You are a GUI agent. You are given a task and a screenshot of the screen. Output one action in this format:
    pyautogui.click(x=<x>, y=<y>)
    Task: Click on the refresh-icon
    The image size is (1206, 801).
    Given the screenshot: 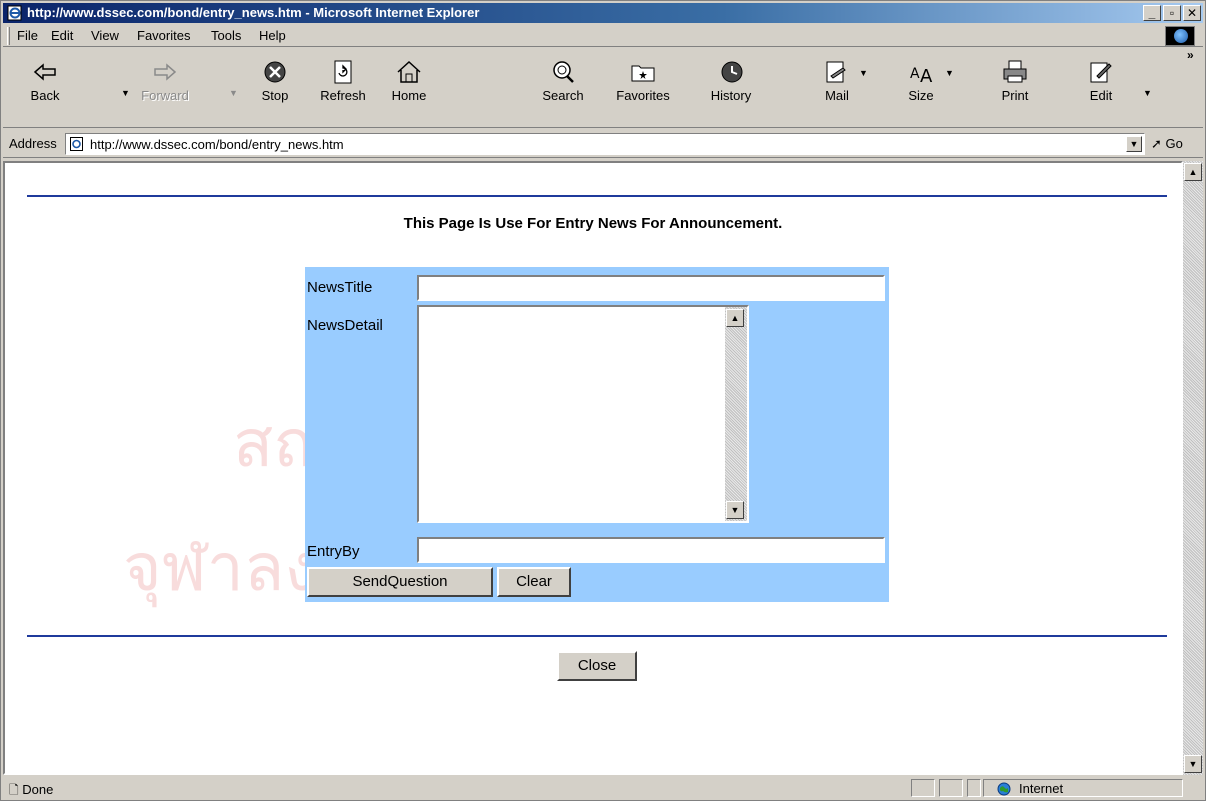 What is the action you would take?
    pyautogui.click(x=343, y=72)
    